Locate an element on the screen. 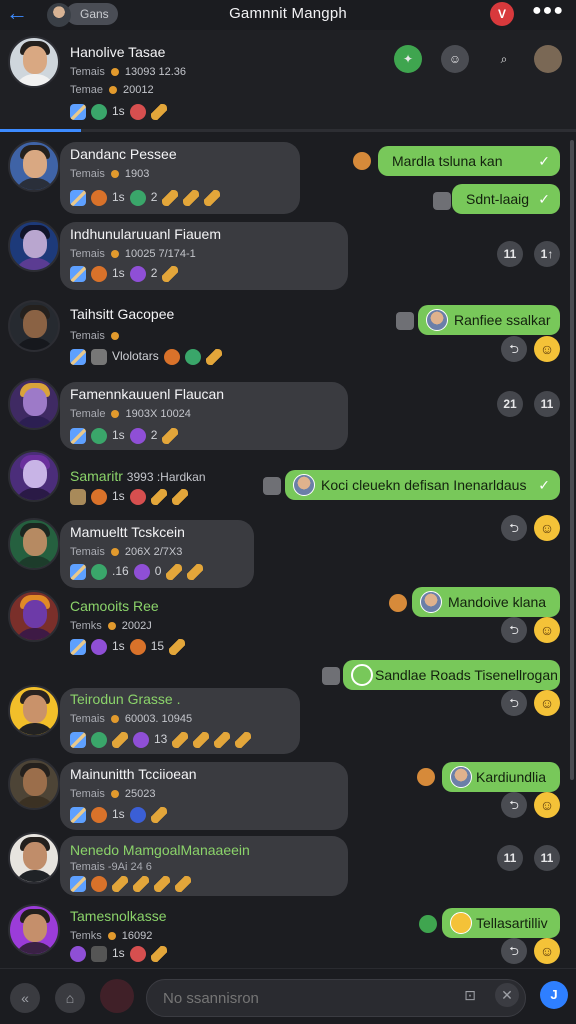  player-stat: Temais -9Ai 24 6 is located at coordinates (111, 867).